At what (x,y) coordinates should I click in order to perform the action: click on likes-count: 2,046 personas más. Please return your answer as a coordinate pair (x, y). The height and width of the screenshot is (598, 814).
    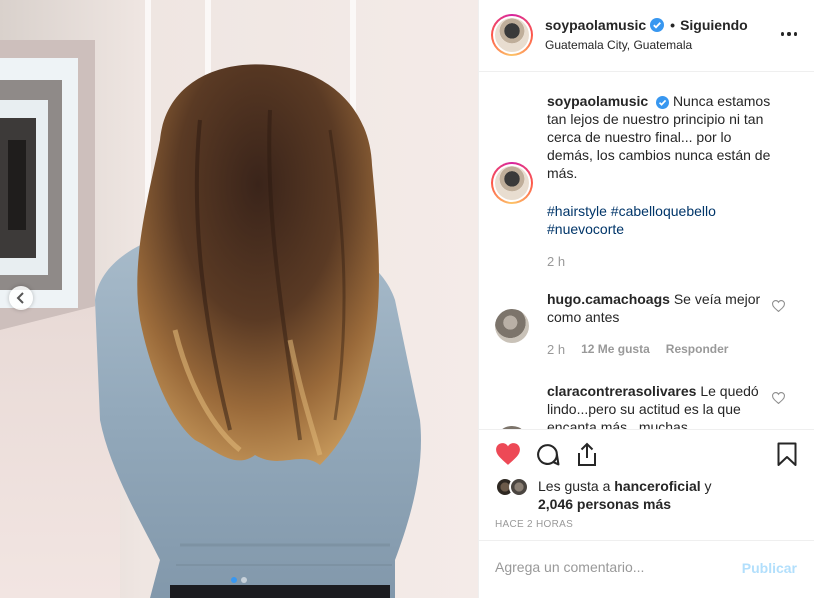
    Looking at the image, I should click on (604, 504).